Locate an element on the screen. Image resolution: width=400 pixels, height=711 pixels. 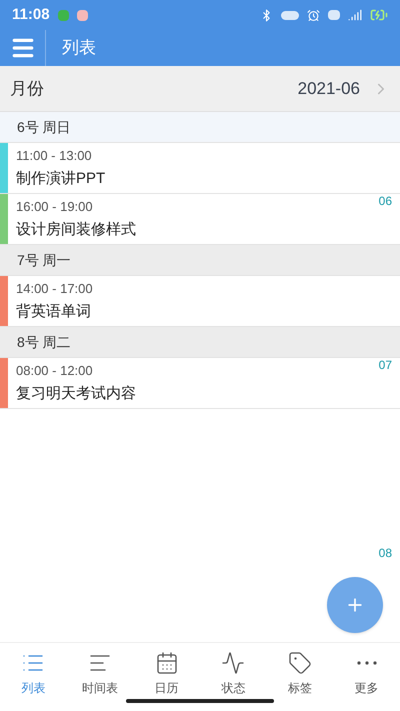
alarm-icon is located at coordinates (313, 15).